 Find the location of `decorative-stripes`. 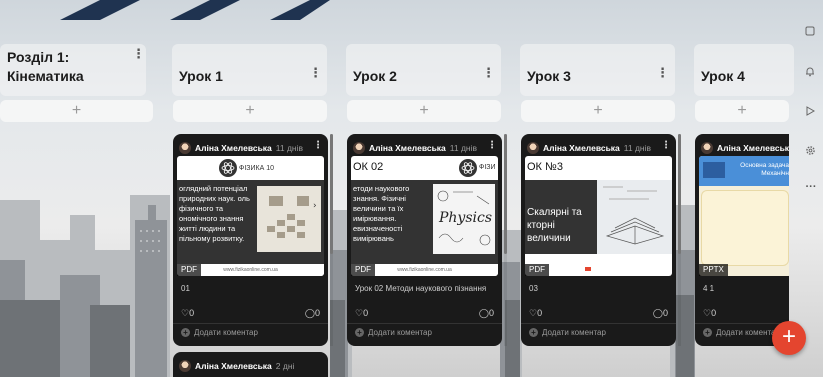

decorative-stripes is located at coordinates (195, 10).